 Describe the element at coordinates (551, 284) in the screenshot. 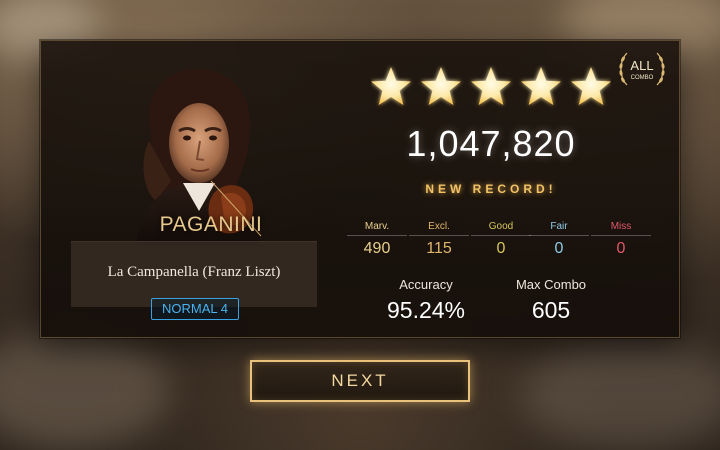

I see `max-combo-label: Max Combo` at that location.